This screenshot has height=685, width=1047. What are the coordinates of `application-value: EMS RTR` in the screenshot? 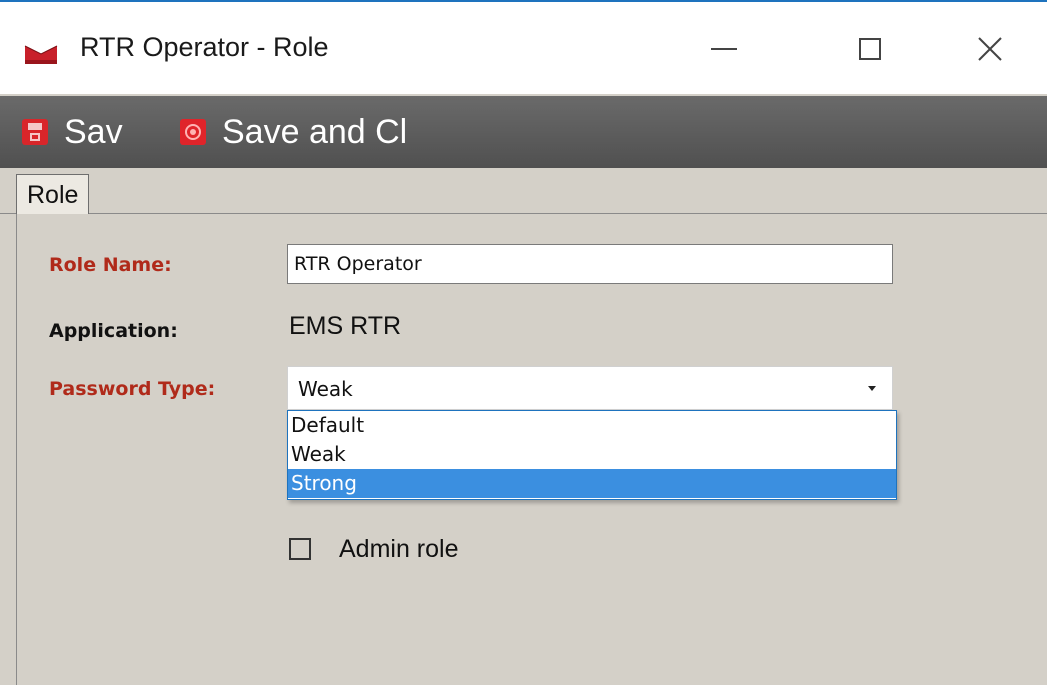 It's located at (345, 326).